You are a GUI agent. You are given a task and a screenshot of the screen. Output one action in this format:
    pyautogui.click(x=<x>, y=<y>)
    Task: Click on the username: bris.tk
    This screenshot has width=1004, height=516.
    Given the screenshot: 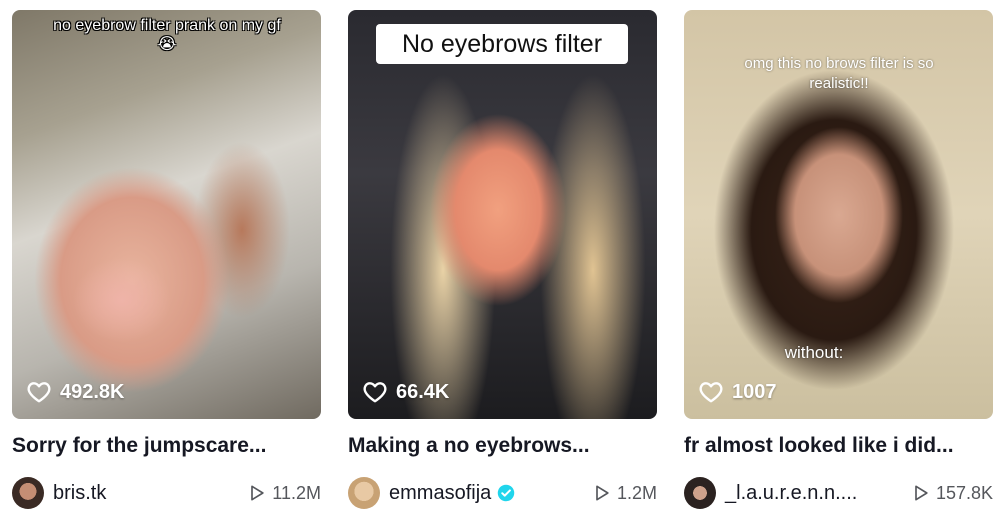 What is the action you would take?
    pyautogui.click(x=79, y=493)
    